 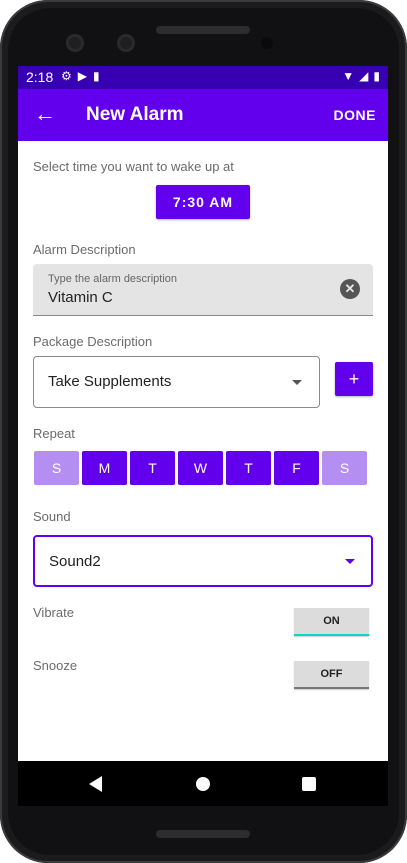 I want to click on day-toggle-monday: M, so click(x=104, y=468).